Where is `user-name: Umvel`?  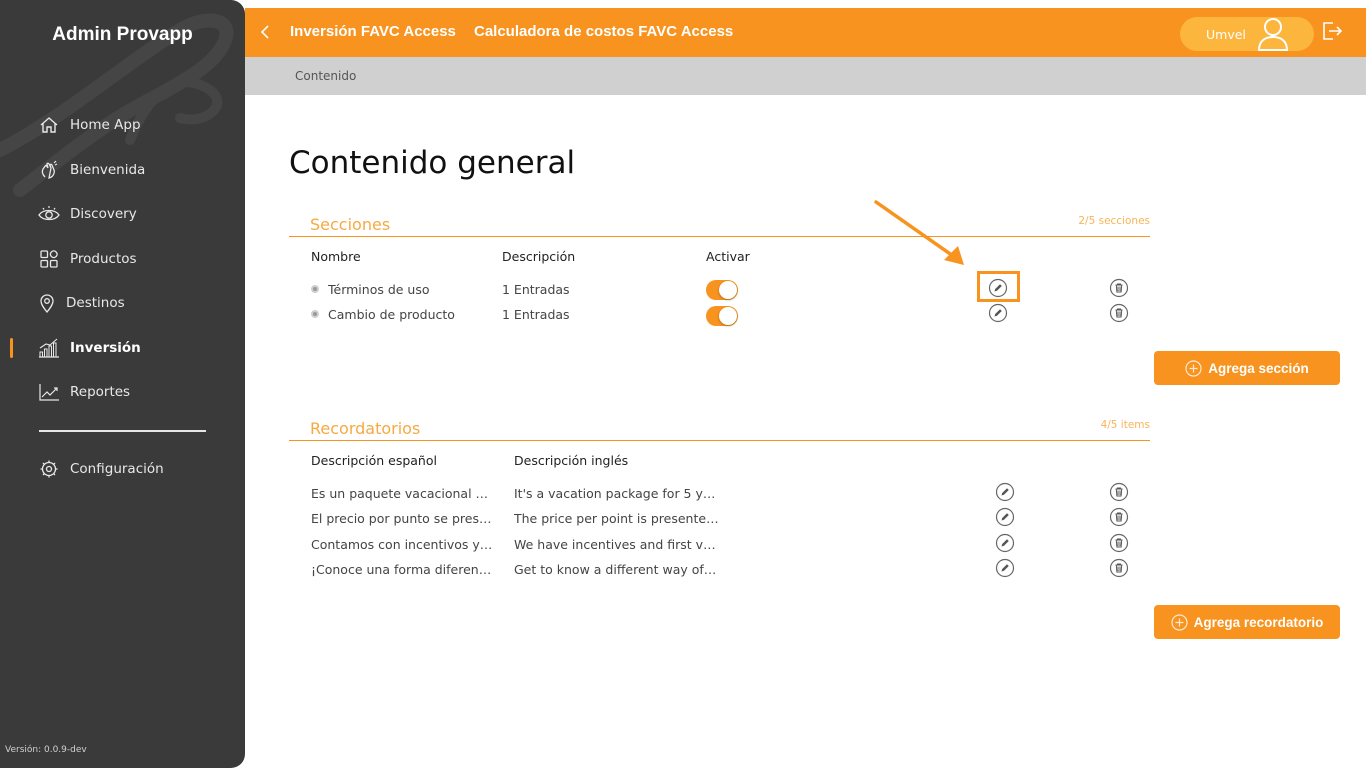 user-name: Umvel is located at coordinates (1226, 34).